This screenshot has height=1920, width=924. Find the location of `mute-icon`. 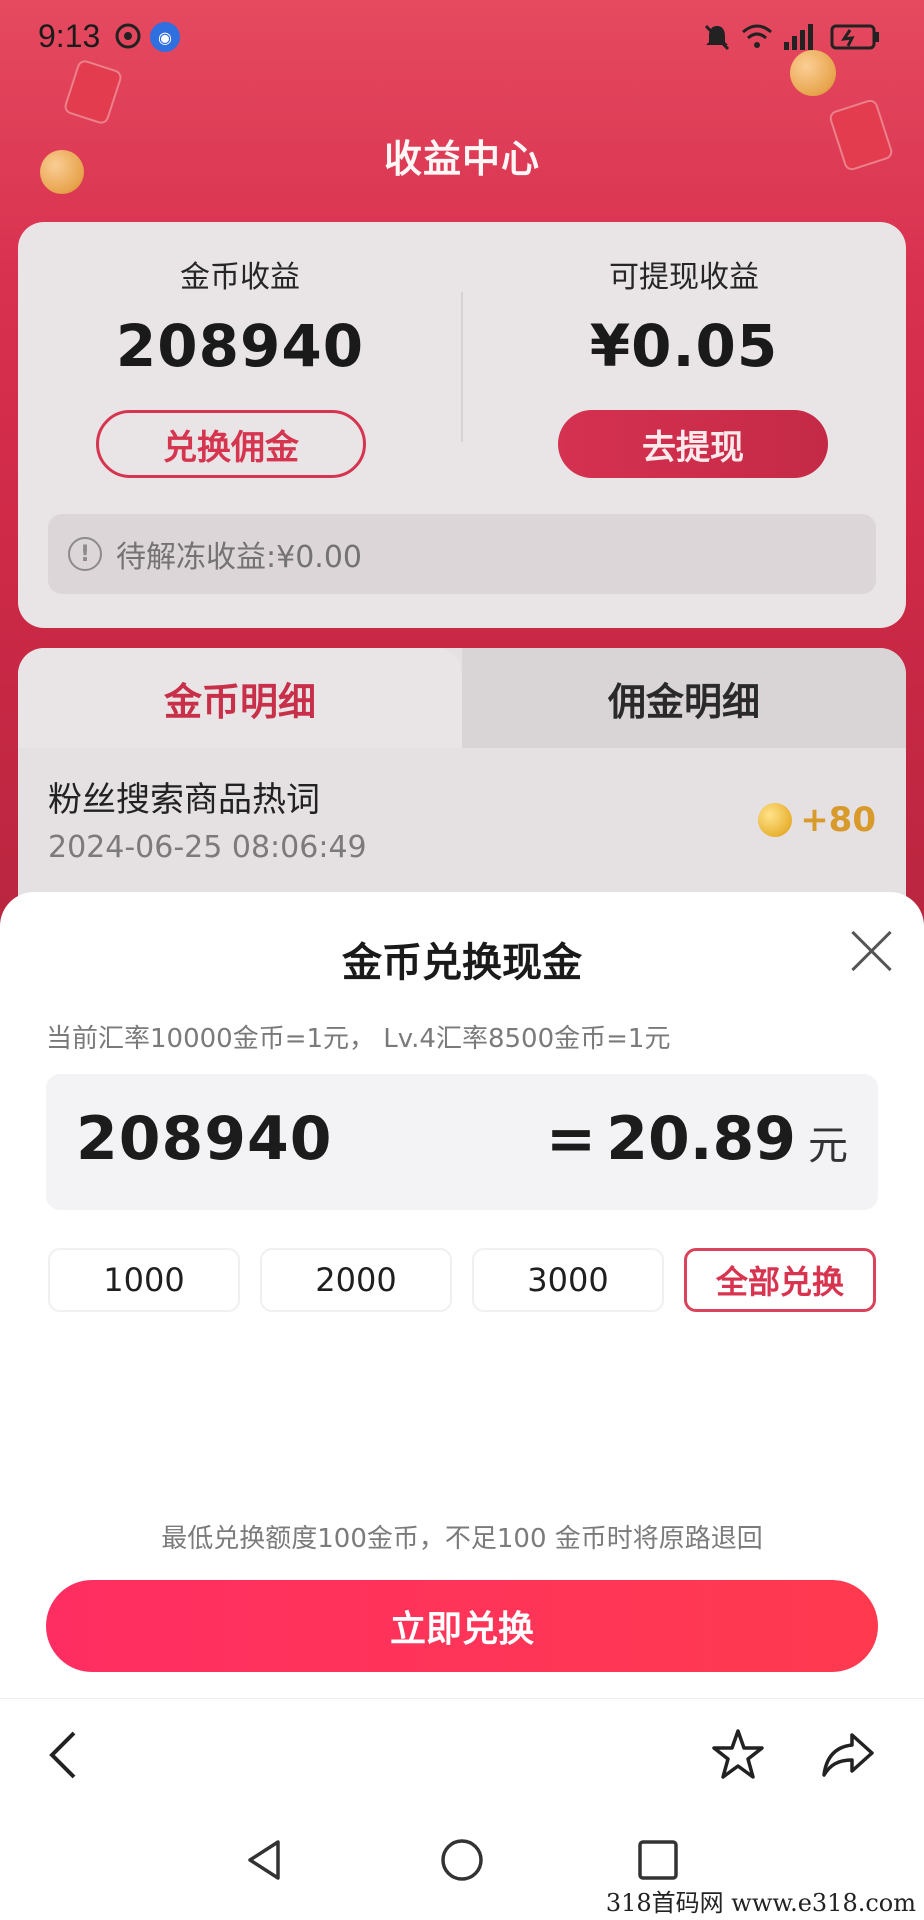

mute-icon is located at coordinates (717, 37).